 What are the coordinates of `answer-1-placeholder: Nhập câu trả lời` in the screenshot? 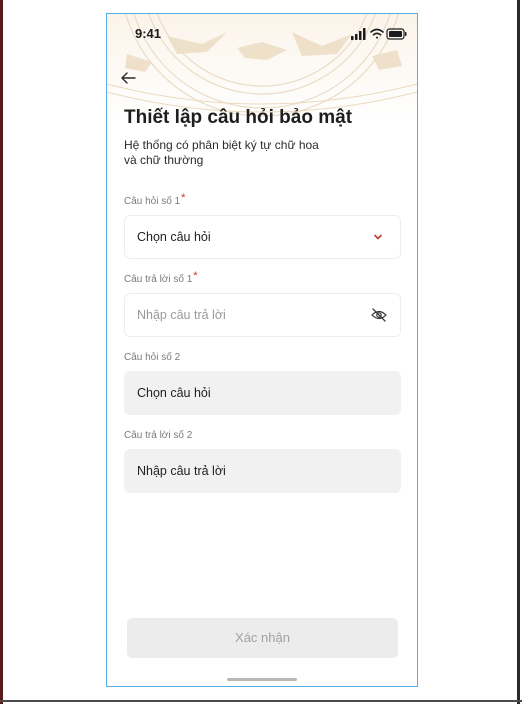 It's located at (181, 315).